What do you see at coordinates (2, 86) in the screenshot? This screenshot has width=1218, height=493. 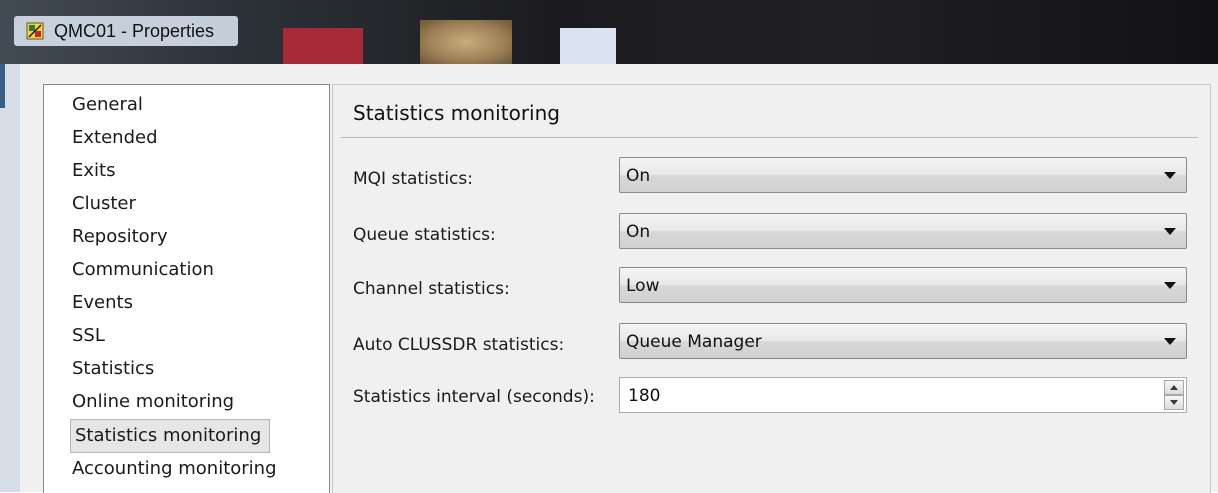 I see `frame-accent` at bounding box center [2, 86].